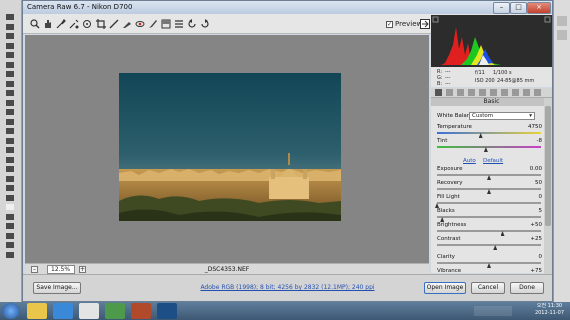 The image size is (570, 320). I want to click on done-button: Done, so click(527, 288).